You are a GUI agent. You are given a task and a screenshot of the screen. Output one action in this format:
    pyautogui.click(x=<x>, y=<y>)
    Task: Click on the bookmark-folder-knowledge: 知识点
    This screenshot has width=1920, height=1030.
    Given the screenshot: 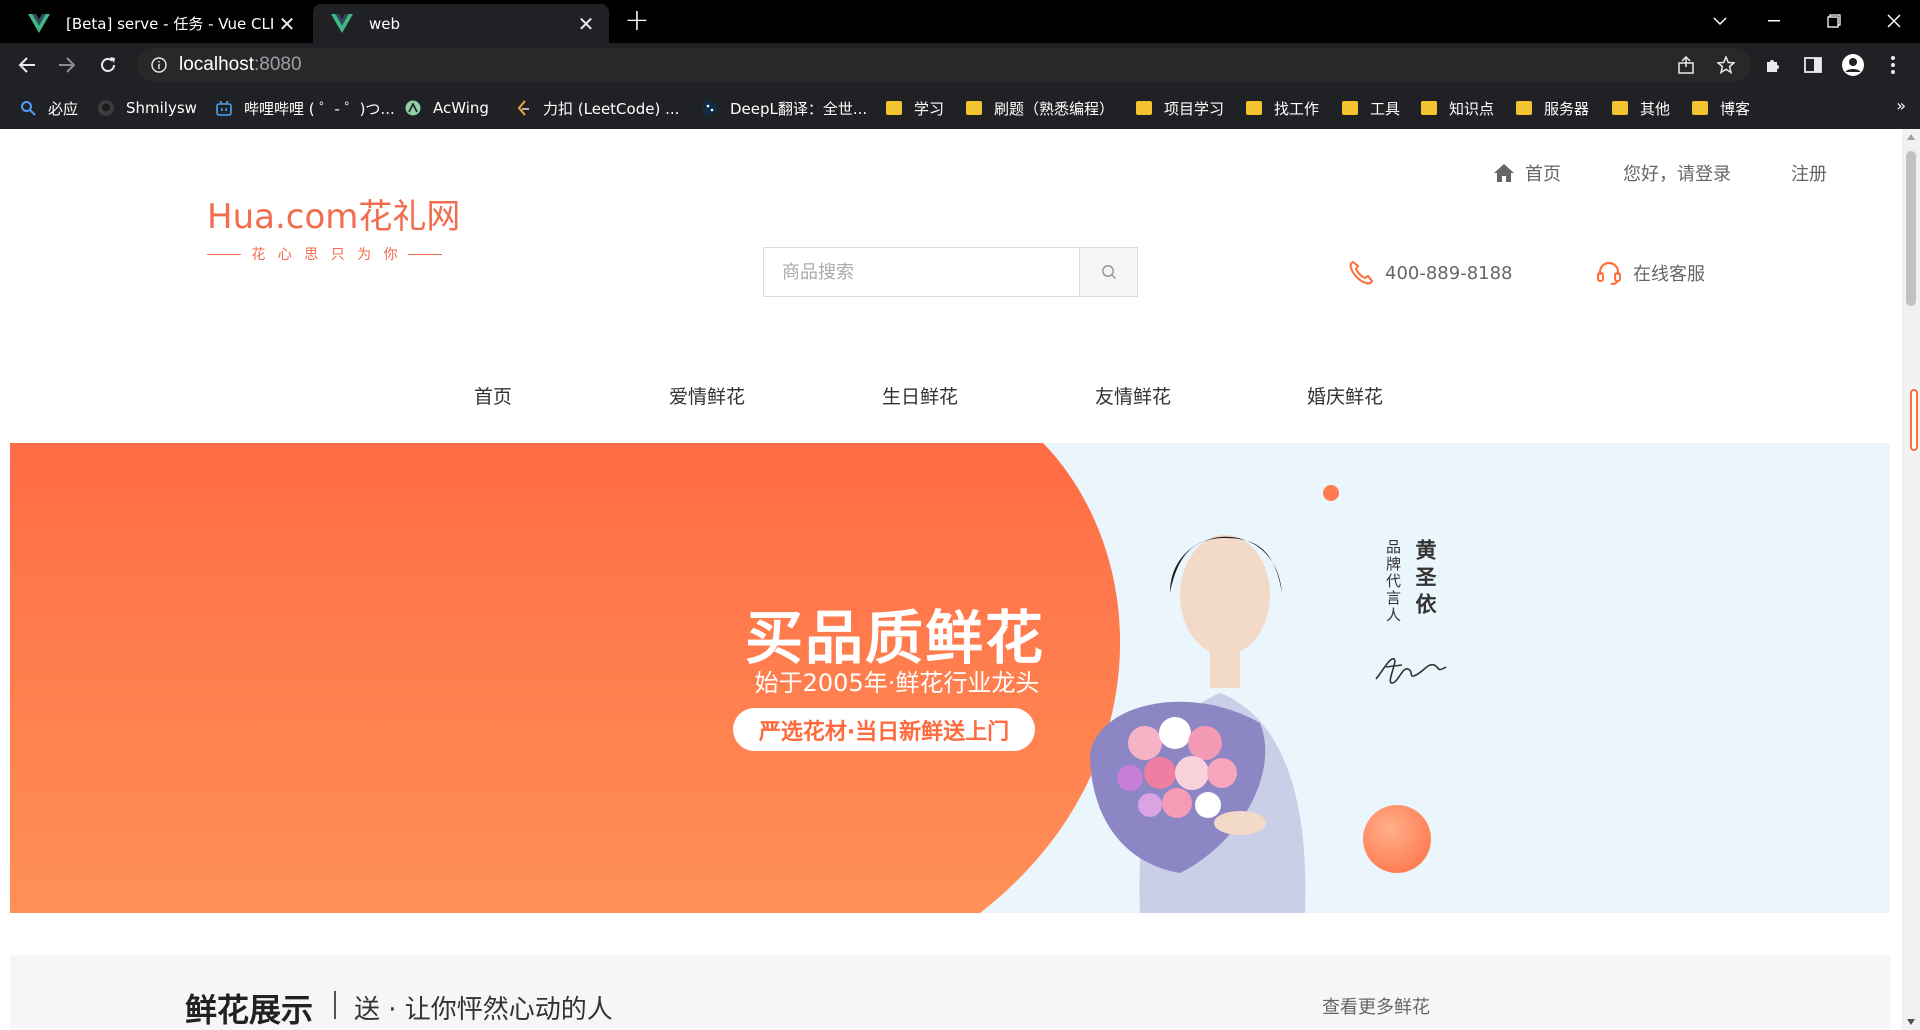 What is the action you would take?
    pyautogui.click(x=1457, y=108)
    